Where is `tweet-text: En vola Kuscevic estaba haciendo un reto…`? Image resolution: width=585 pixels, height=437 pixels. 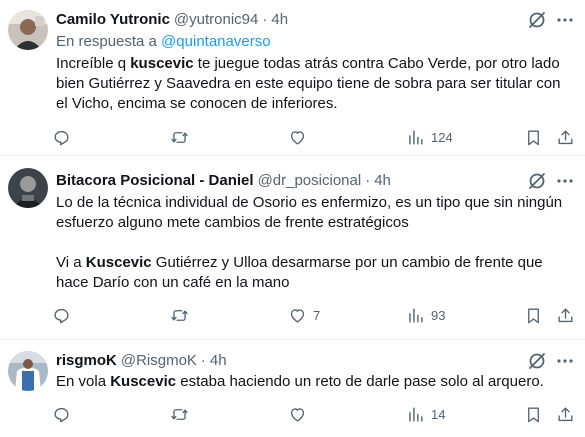
tweet-text: En vola Kuscevic estaba haciendo un reto… is located at coordinates (318, 382).